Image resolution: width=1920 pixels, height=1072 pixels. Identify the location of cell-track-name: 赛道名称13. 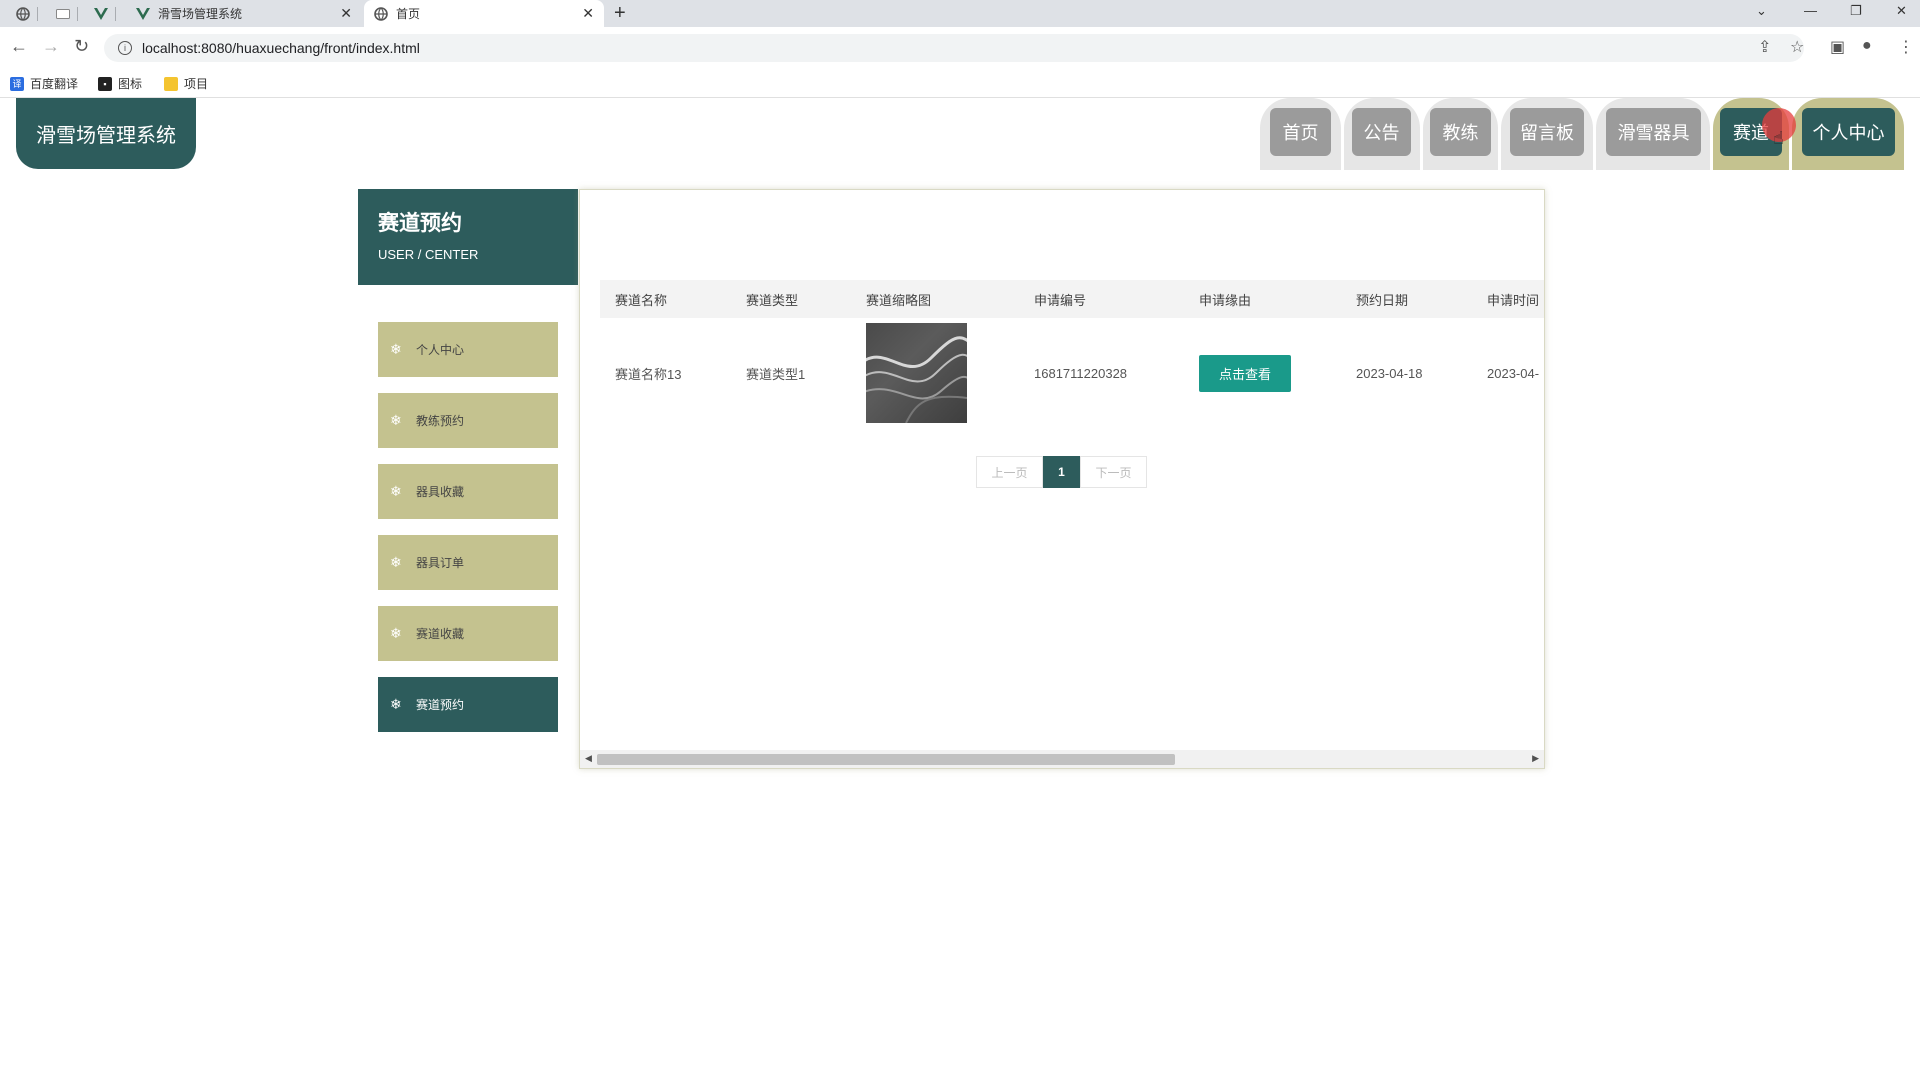
(648, 374).